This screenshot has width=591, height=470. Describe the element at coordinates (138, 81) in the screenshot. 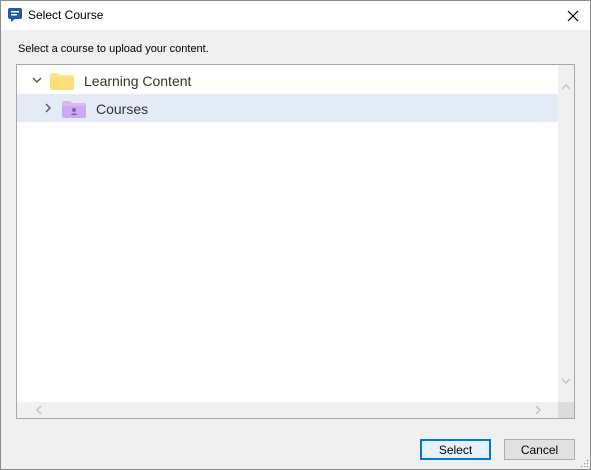

I see `tree-item-label: Learning Content` at that location.